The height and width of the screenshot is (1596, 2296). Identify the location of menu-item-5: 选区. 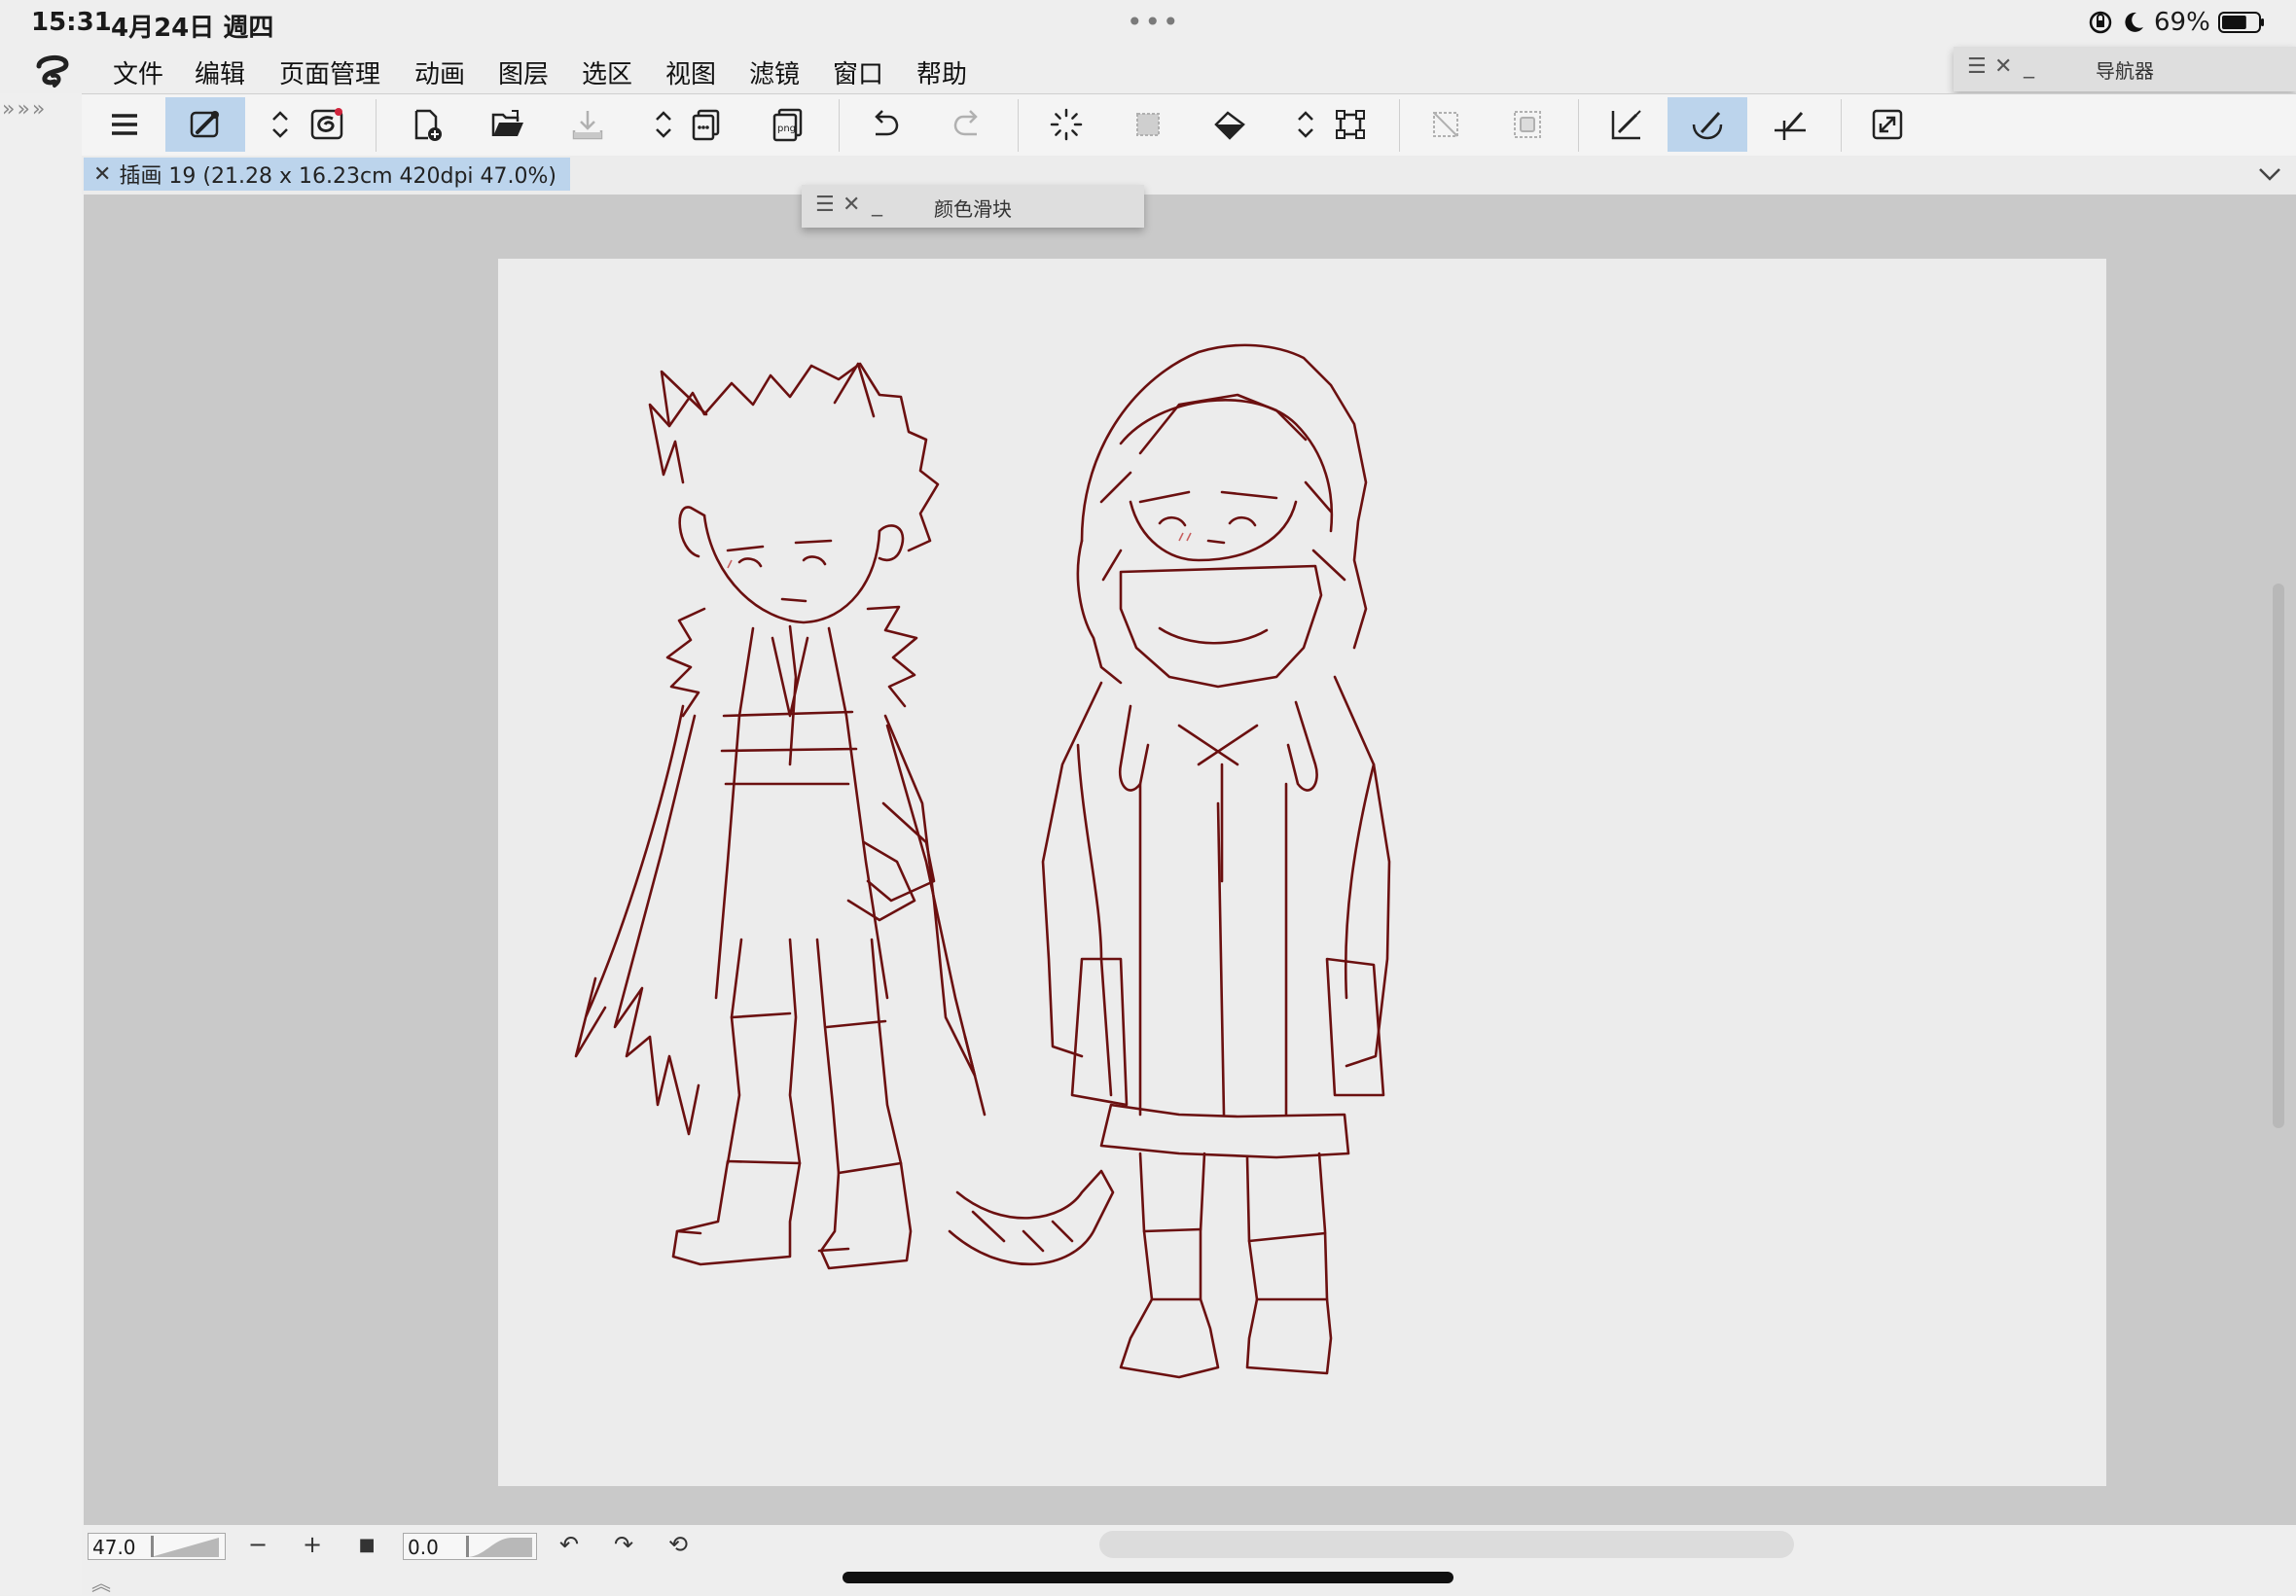
(607, 72).